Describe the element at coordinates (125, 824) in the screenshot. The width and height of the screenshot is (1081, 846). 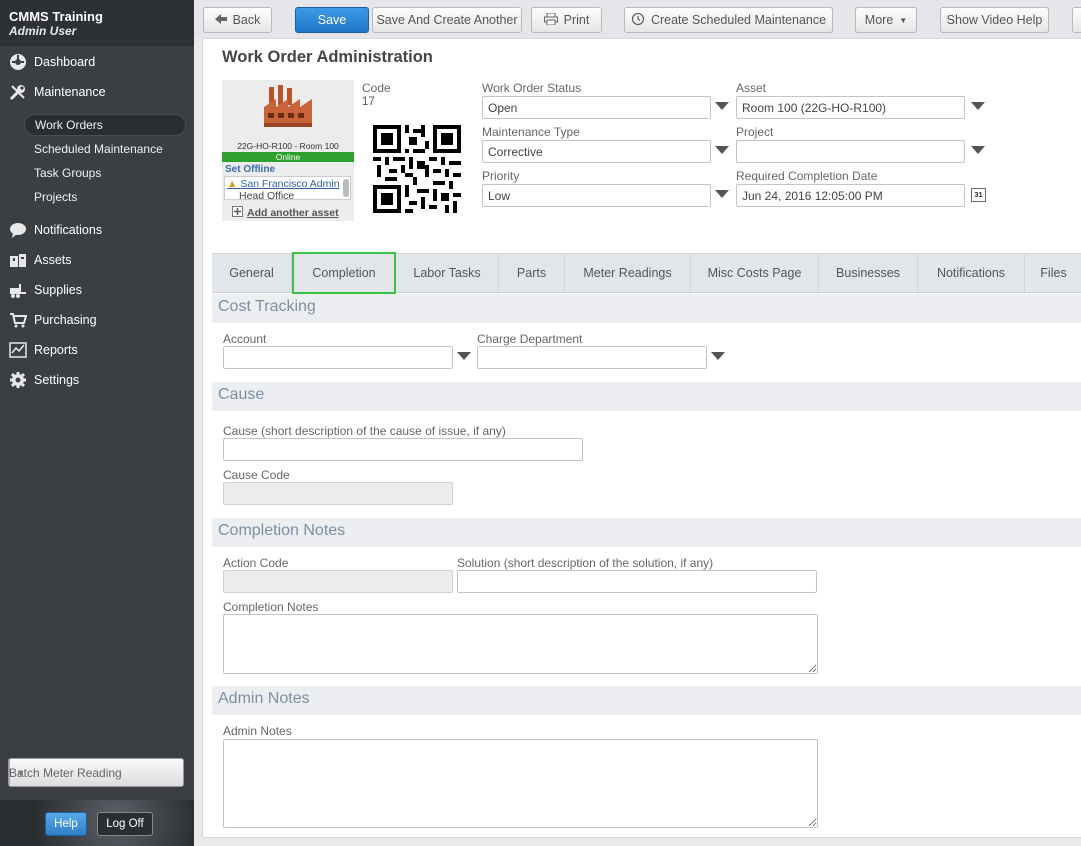
I see `log-off-button: Log Off` at that location.